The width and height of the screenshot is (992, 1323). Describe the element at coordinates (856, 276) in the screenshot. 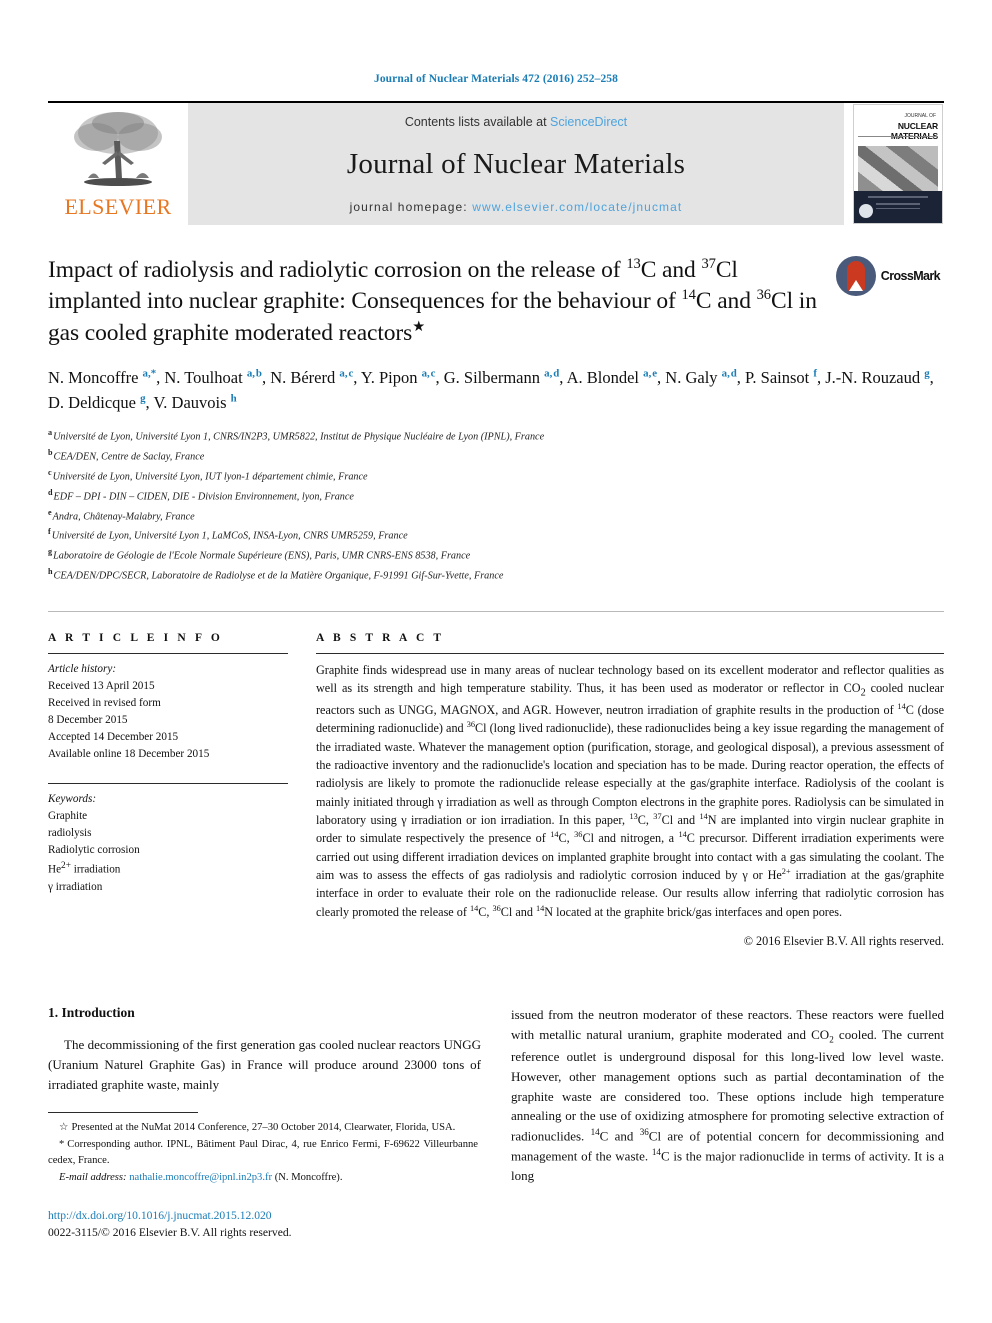

I see `crossmark-icon` at that location.